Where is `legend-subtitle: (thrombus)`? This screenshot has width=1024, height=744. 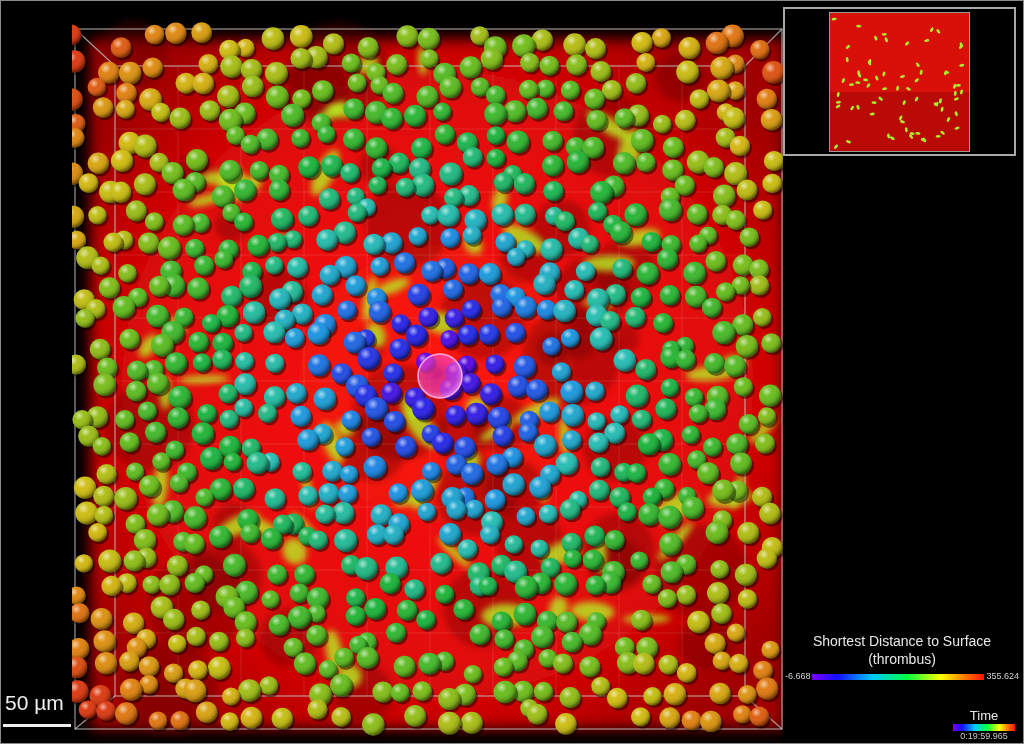
legend-subtitle: (thrombus) is located at coordinates (902, 659).